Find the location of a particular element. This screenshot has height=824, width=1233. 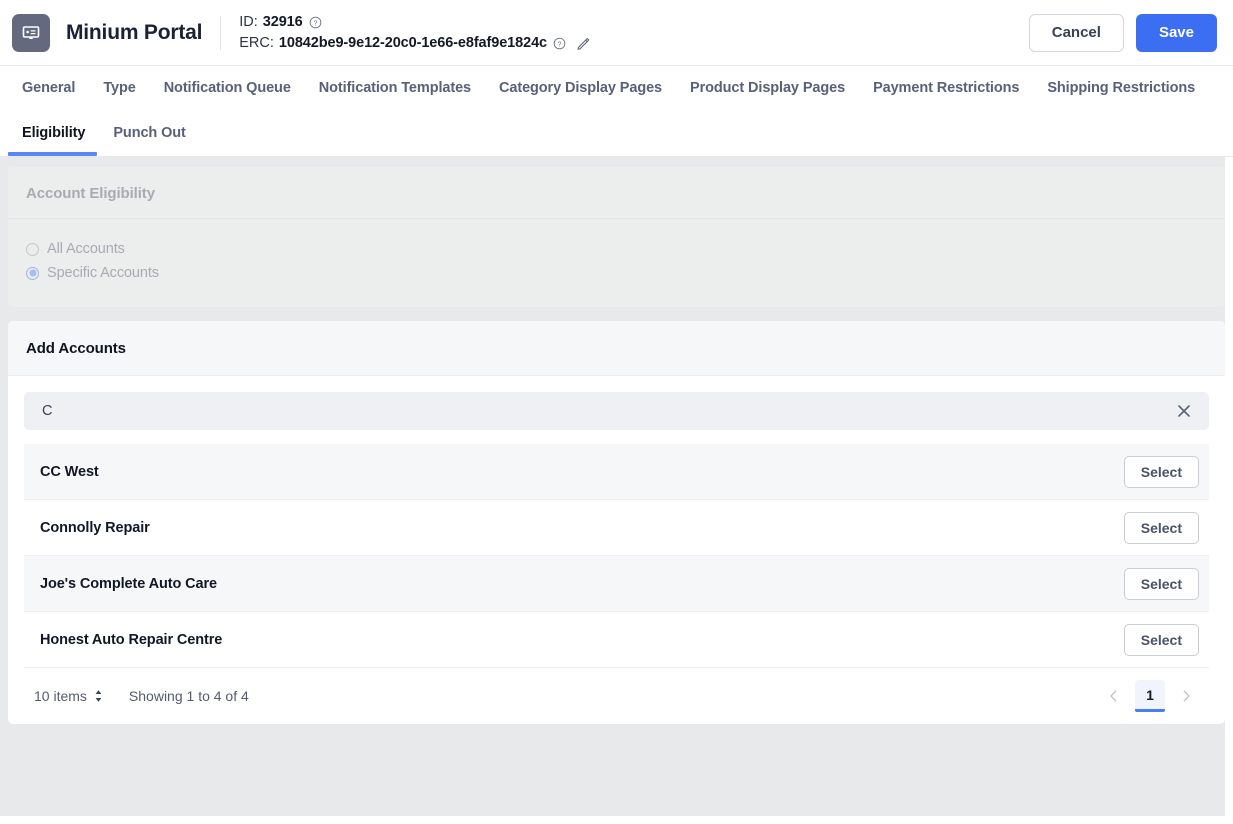

record-erc-value: 10842be9-9e12-20c0-1e66-e8faf9e1824c is located at coordinates (412, 42).